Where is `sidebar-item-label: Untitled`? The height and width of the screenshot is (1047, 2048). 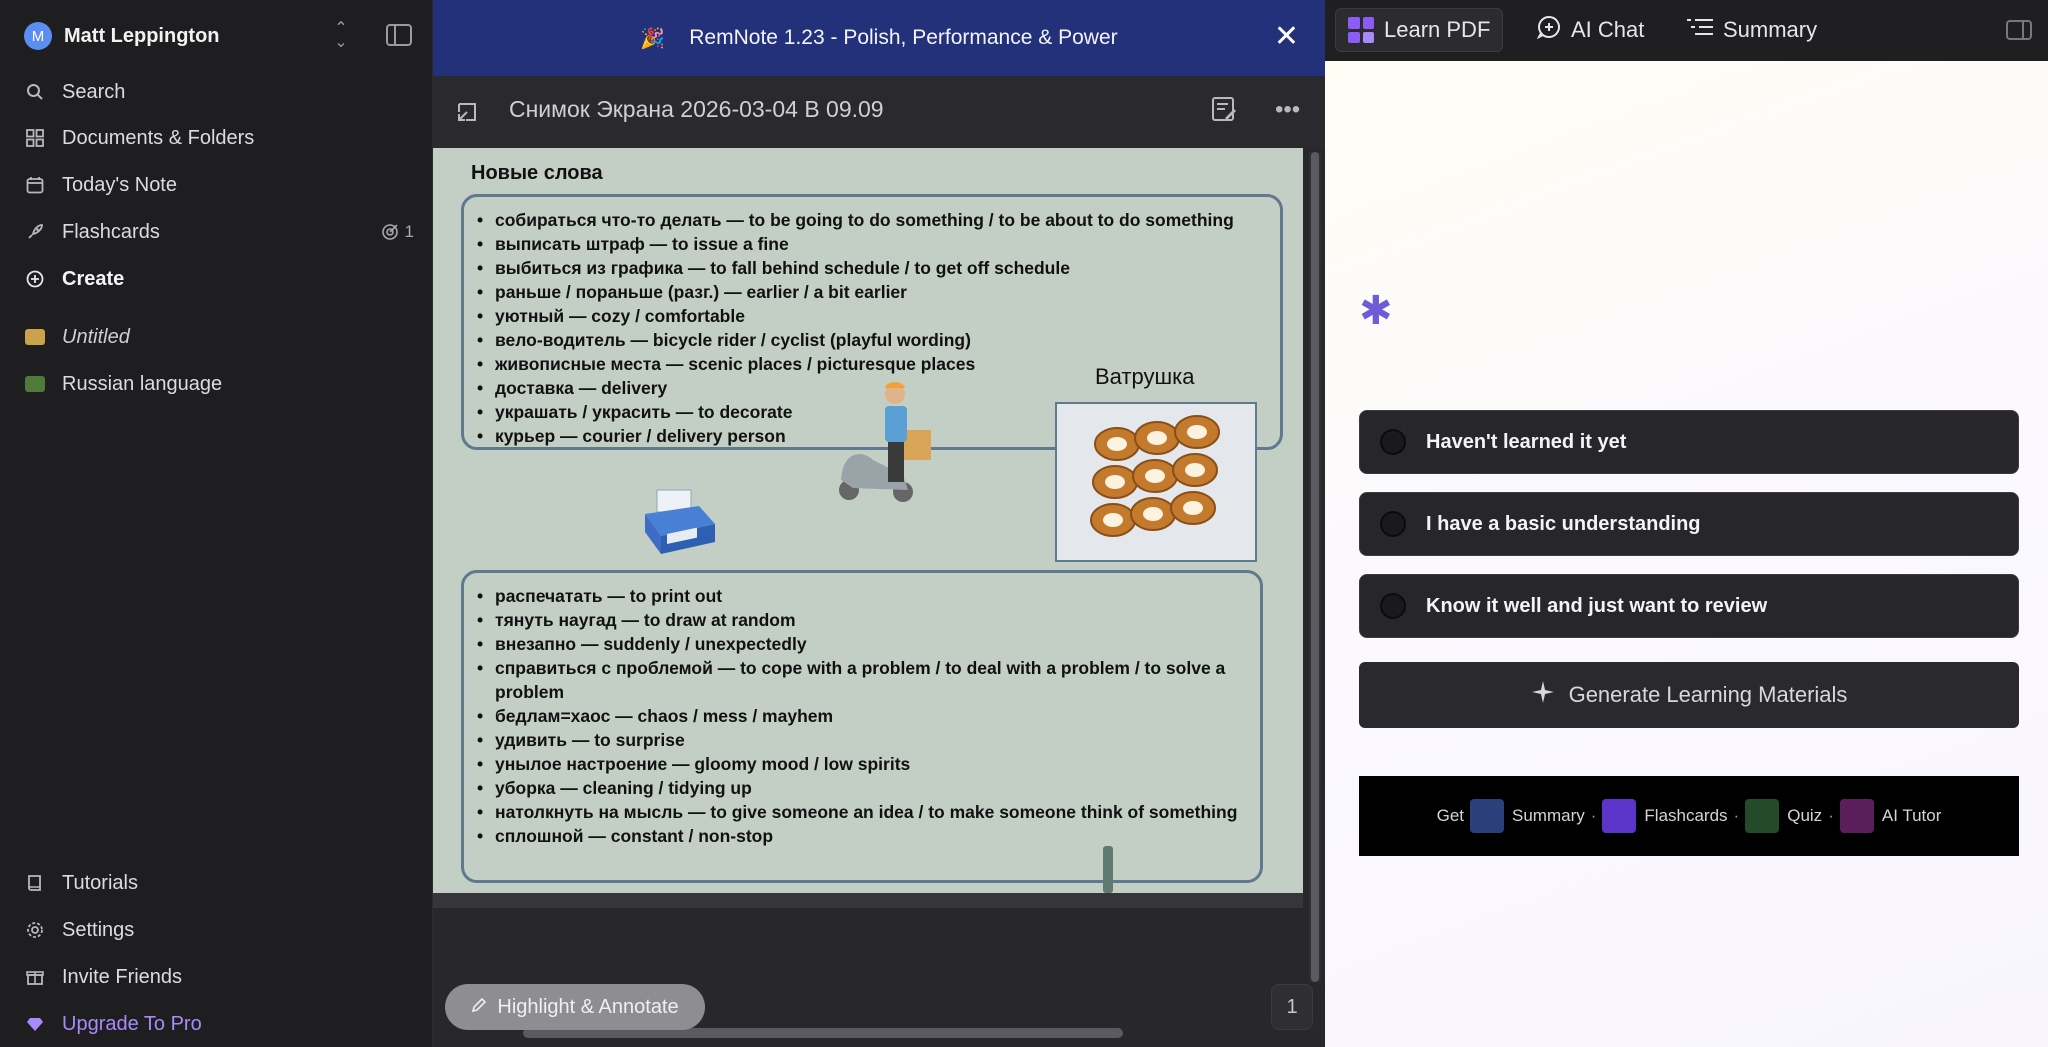
sidebar-item-label: Untitled is located at coordinates (96, 336).